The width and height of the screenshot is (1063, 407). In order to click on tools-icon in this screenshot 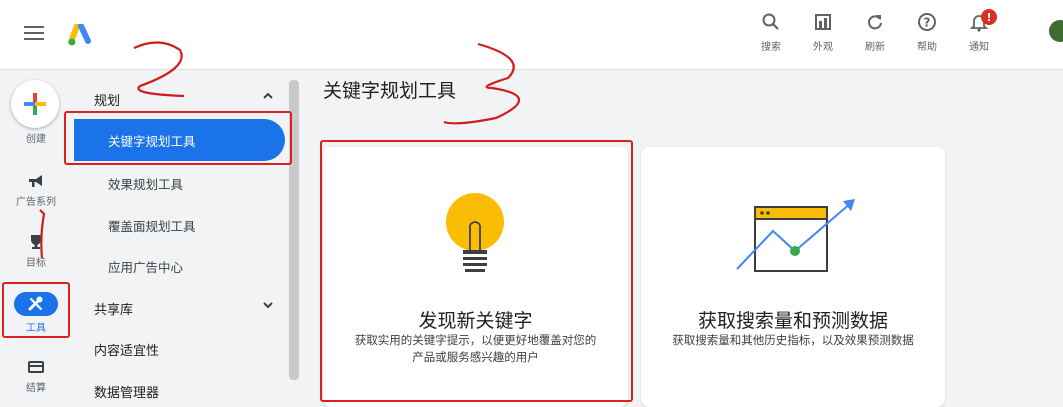, I will do `click(35, 303)`.